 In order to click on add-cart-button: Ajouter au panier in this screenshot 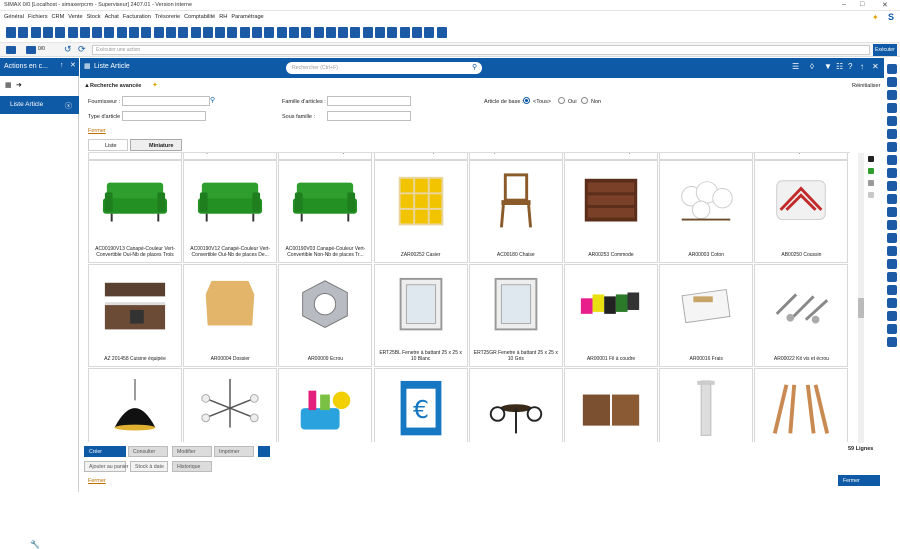, I will do `click(106, 466)`.